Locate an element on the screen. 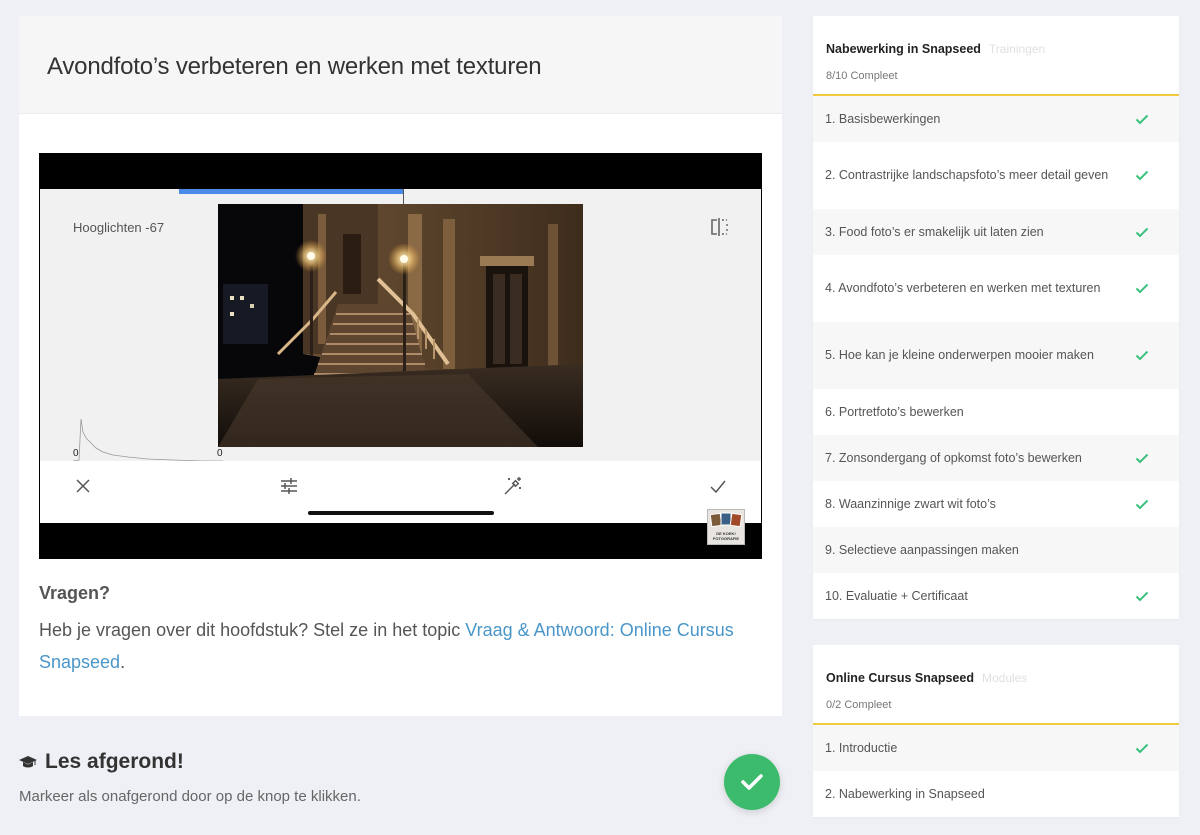 This screenshot has height=835, width=1200. chapter-label: 8. Waanzinnige zwart wit foto’s is located at coordinates (910, 503).